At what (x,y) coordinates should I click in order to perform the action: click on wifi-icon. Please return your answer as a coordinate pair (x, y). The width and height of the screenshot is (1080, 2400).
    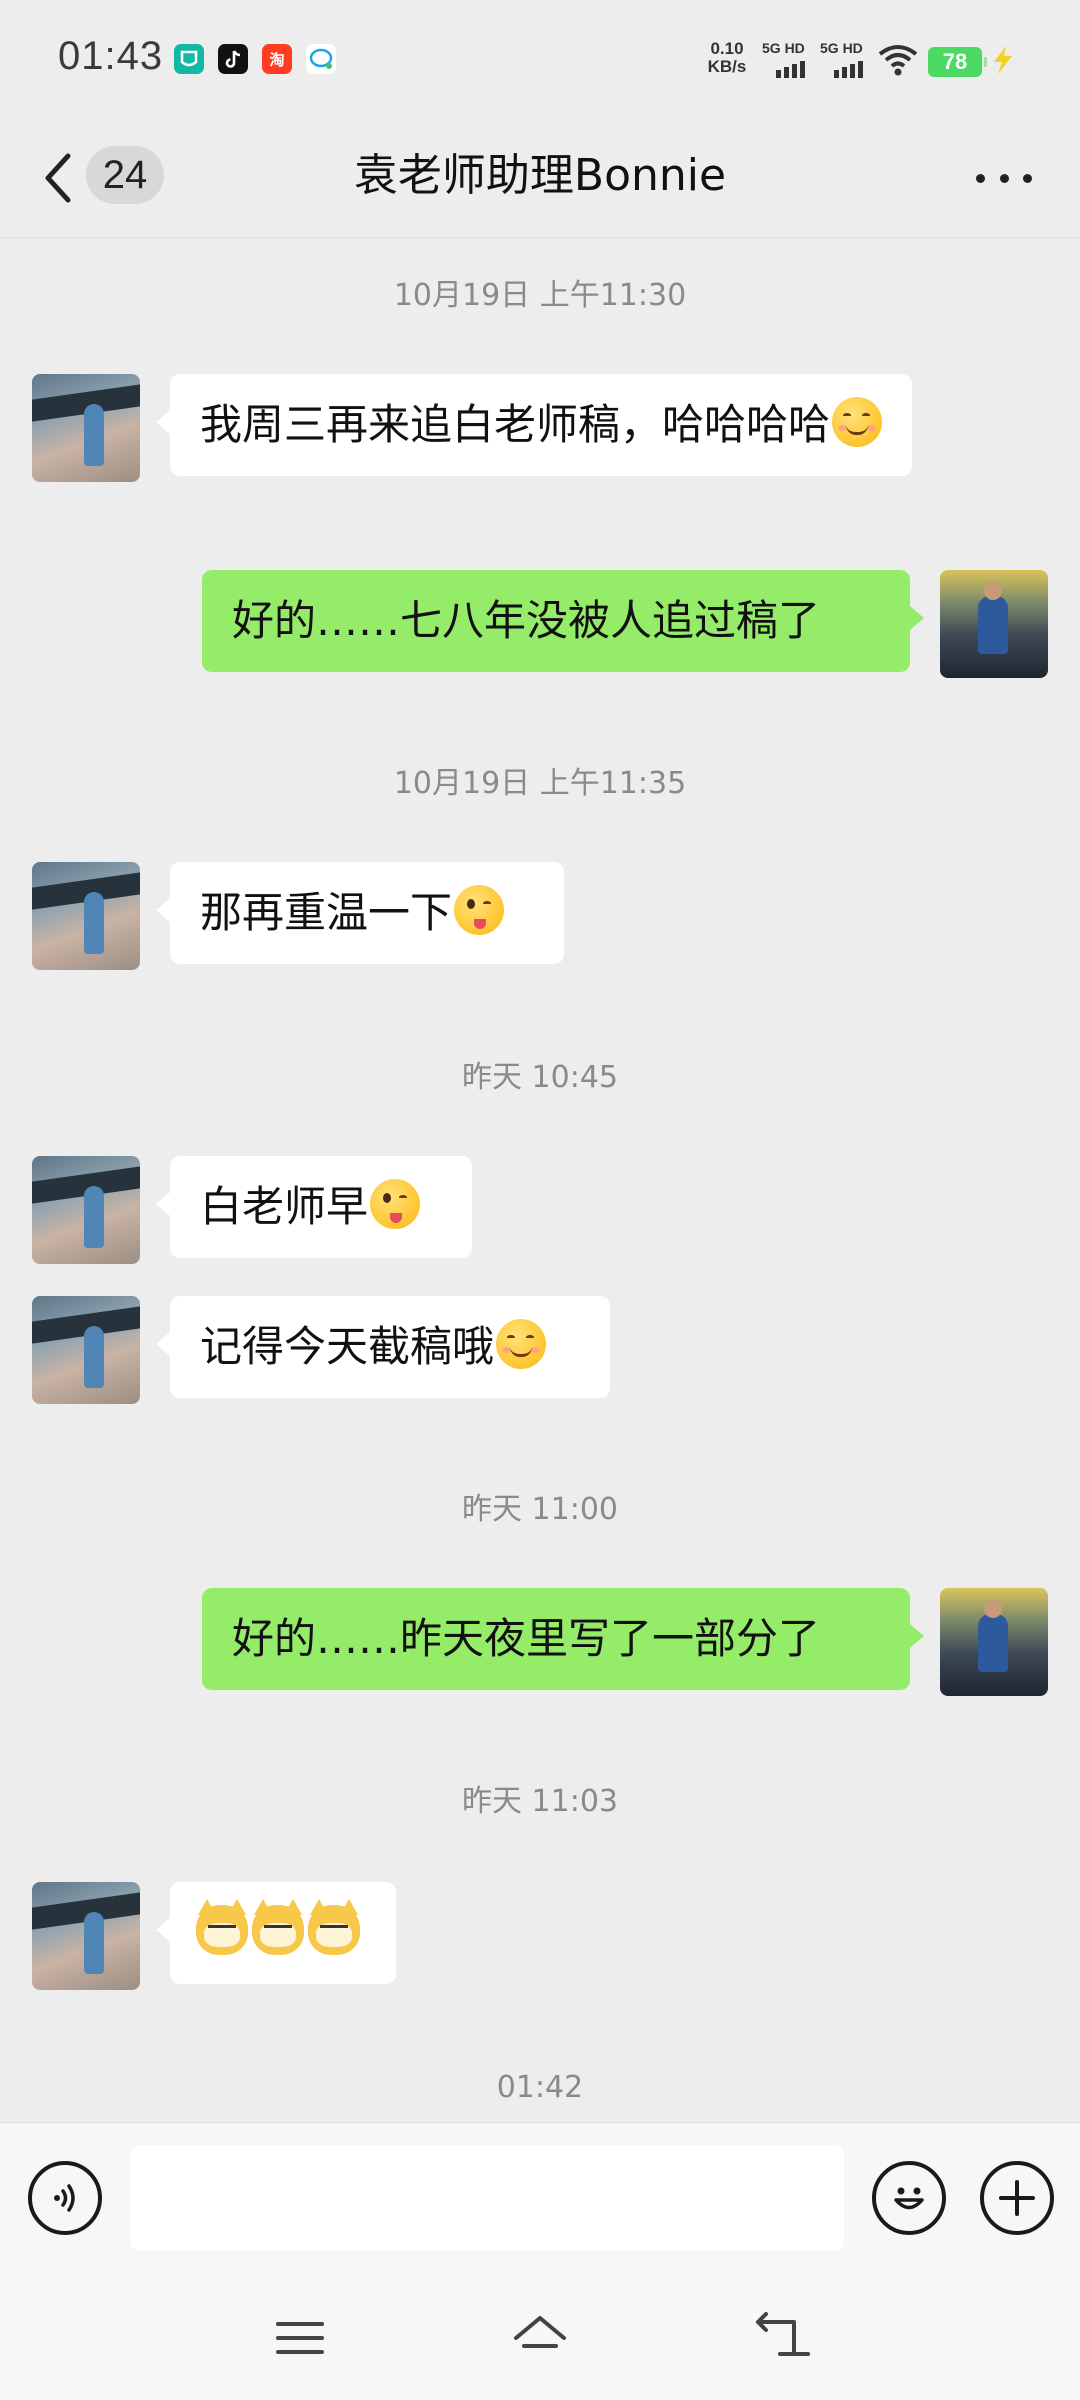
    Looking at the image, I should click on (898, 60).